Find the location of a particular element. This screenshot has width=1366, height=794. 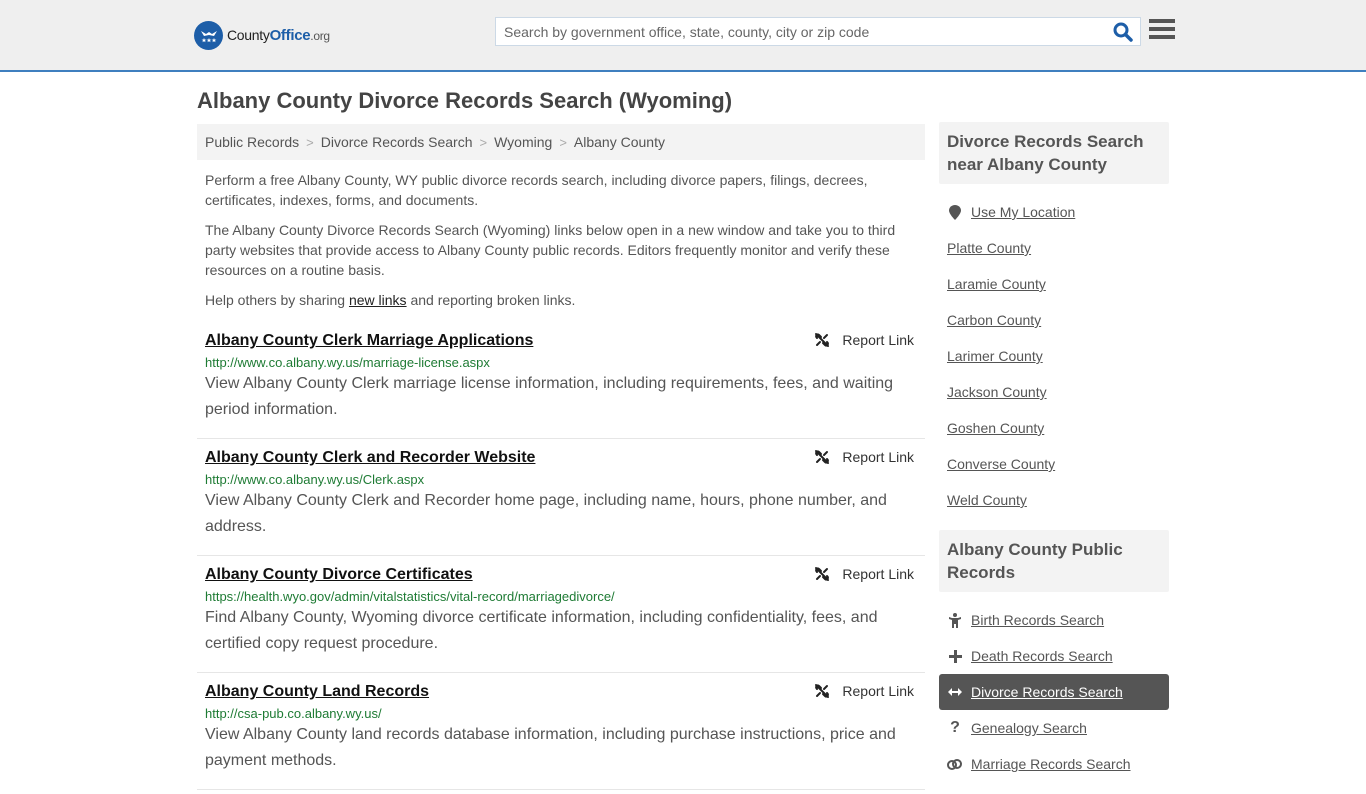

intro-help-text-end: and reporting broken links. is located at coordinates (491, 300).